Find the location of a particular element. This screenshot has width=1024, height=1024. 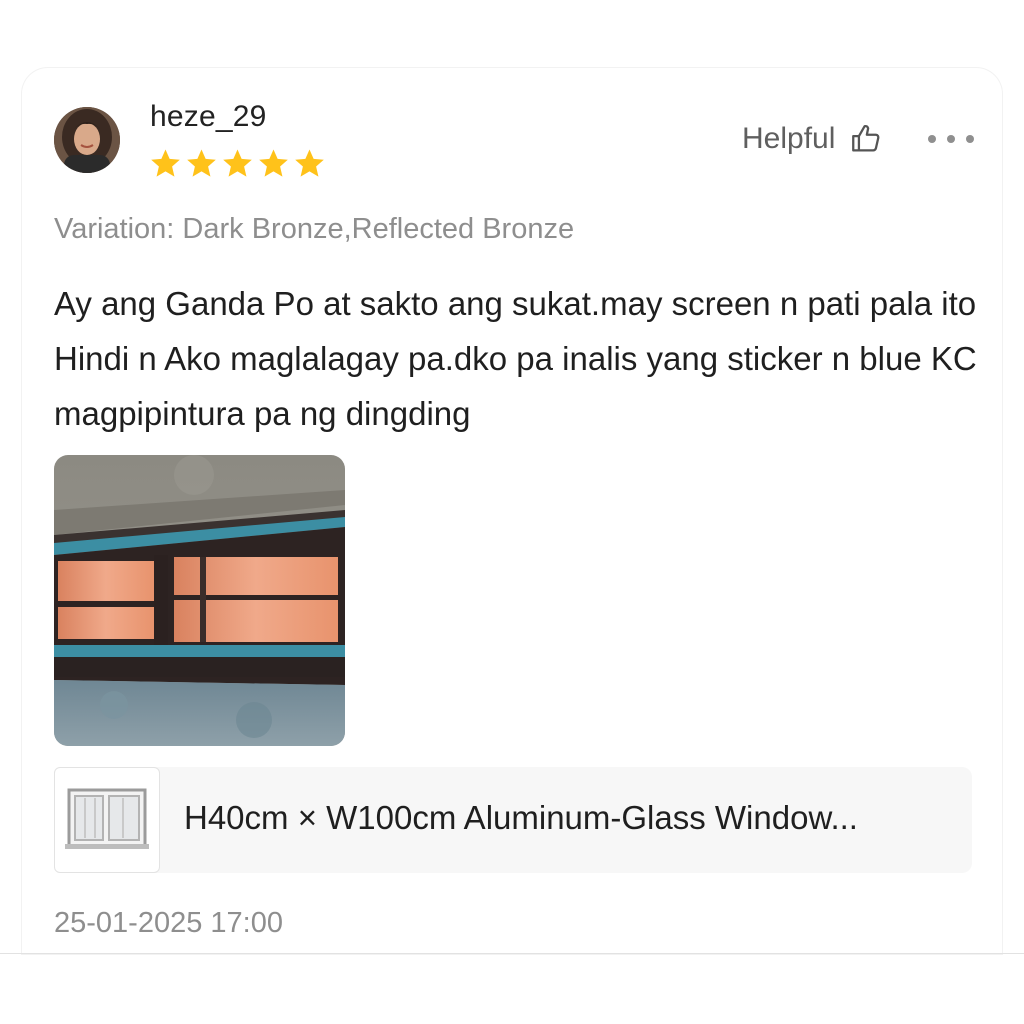

product-thumbnail is located at coordinates (107, 820).